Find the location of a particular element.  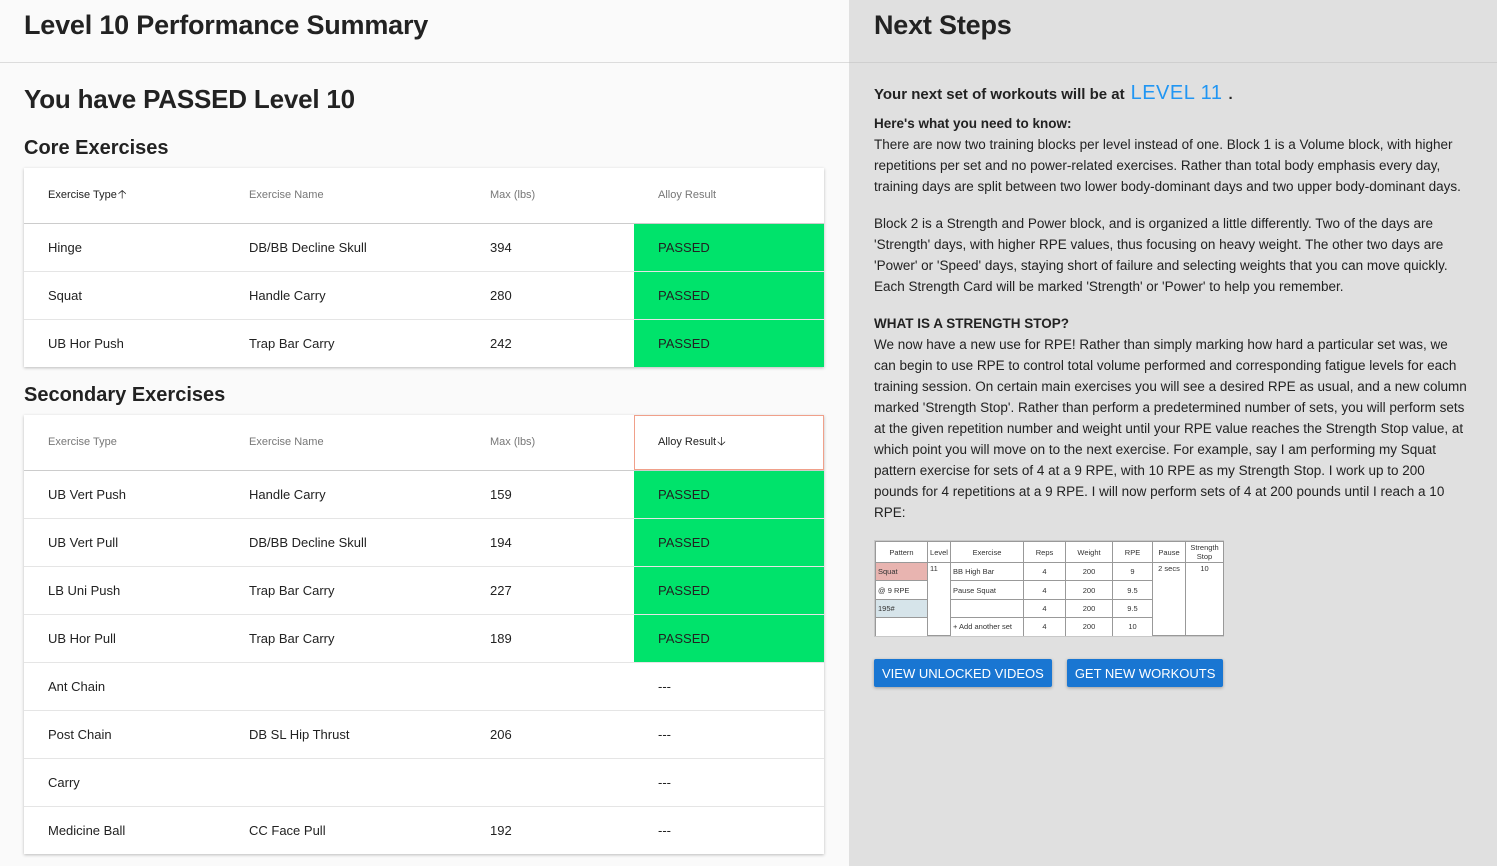

table-row: Ant Chain --- is located at coordinates (424, 686).